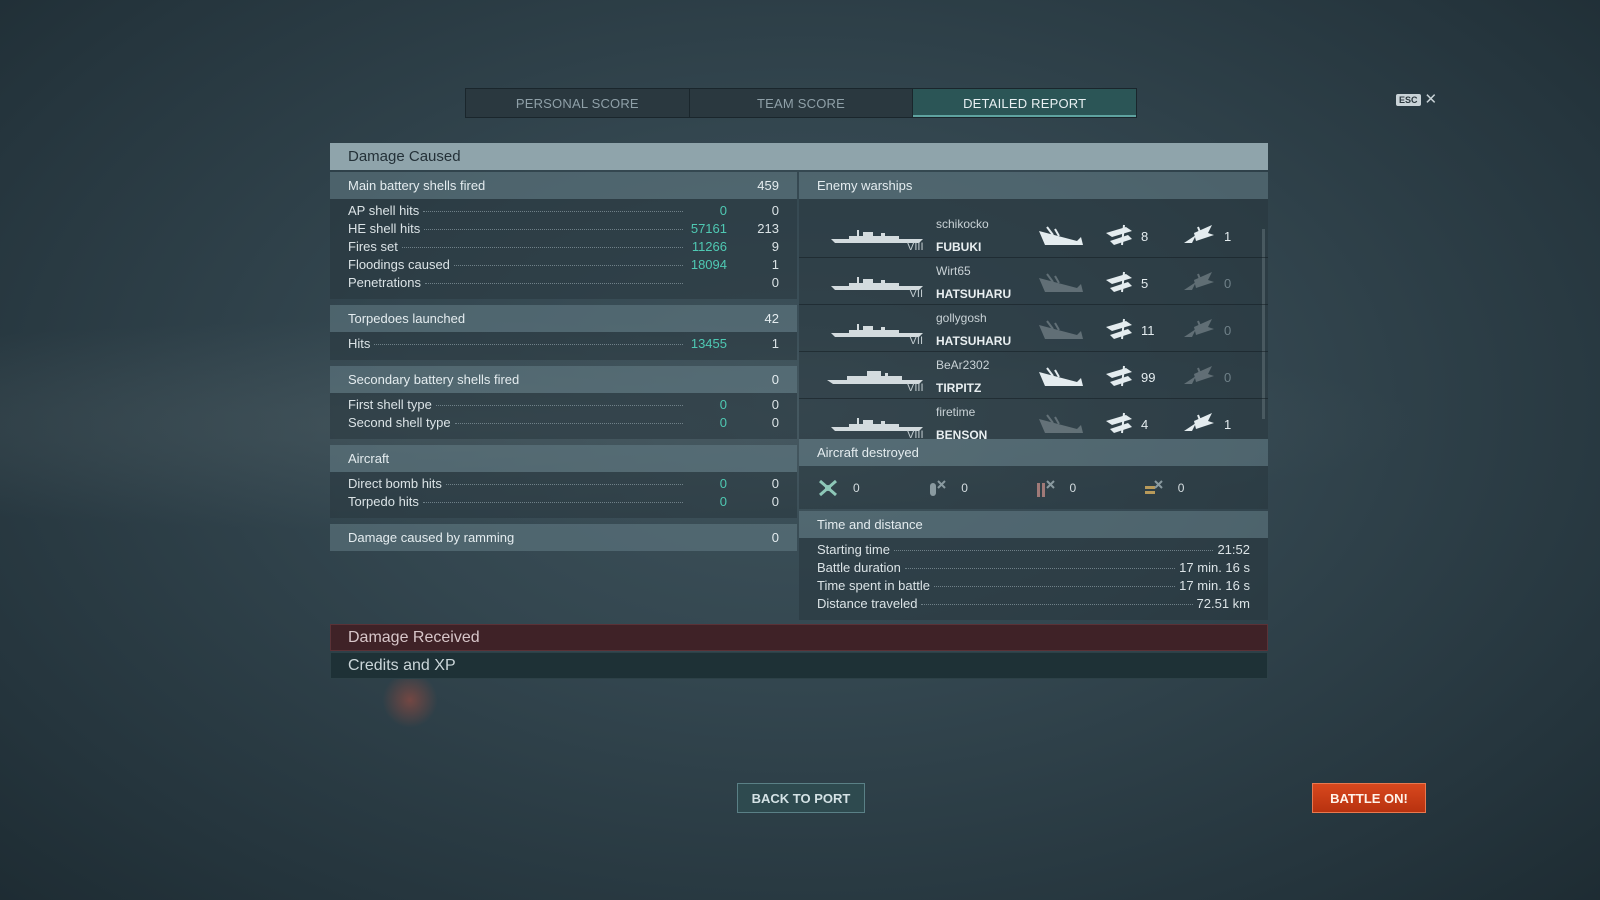 Image resolution: width=1600 pixels, height=900 pixels. I want to click on stat-label: First shell type, so click(390, 404).